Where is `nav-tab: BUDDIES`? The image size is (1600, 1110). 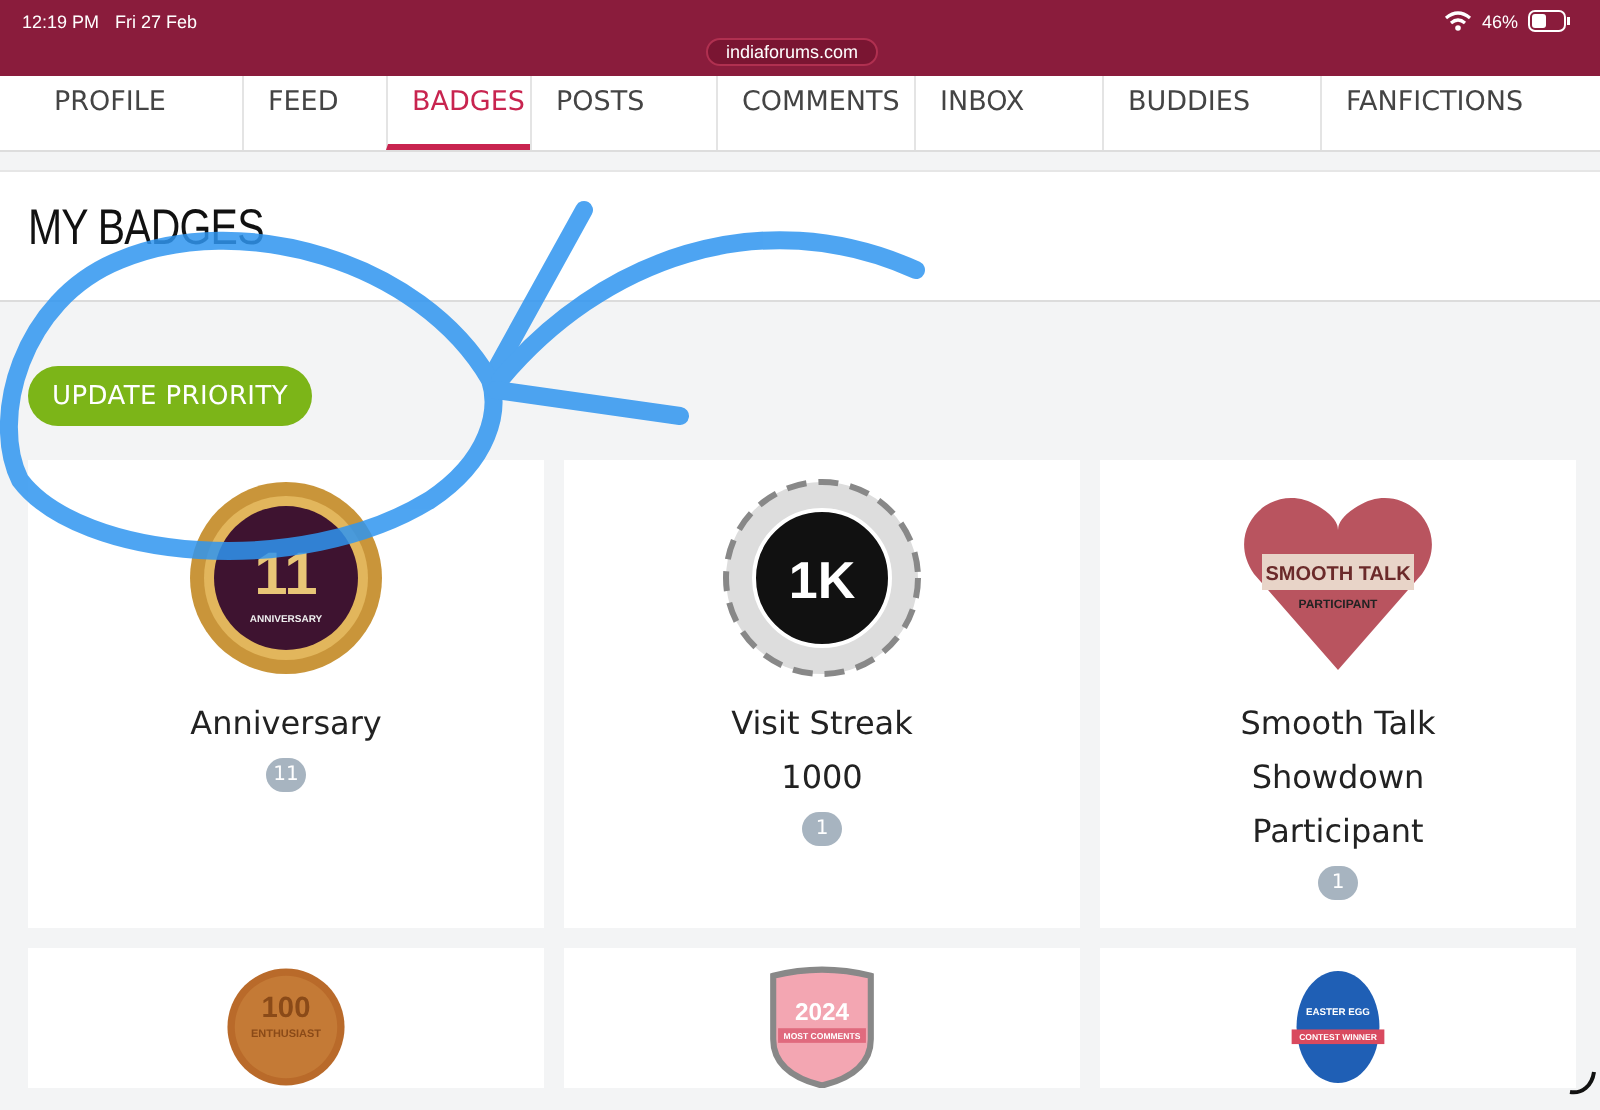 nav-tab: BUDDIES is located at coordinates (1211, 113).